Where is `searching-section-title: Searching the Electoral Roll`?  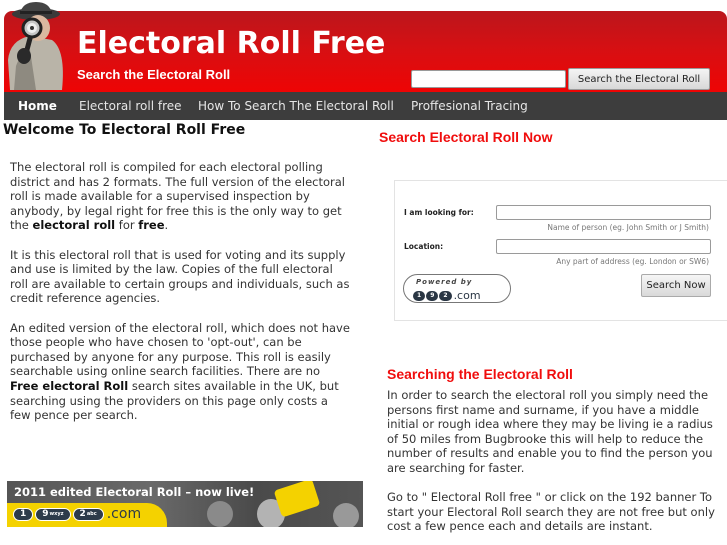
searching-section-title: Searching the Electoral Roll is located at coordinates (480, 374).